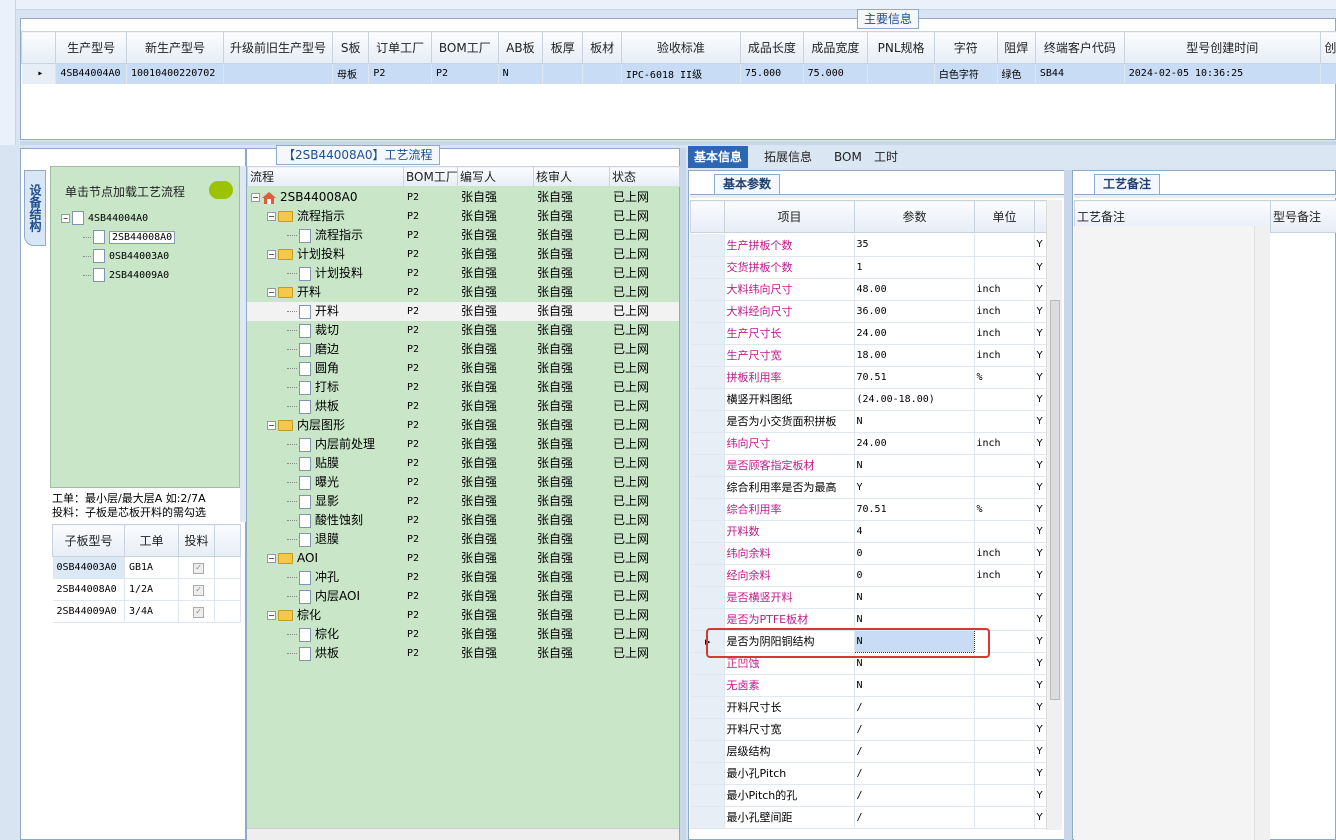 This screenshot has height=840, width=1336. I want to click on process-row: − 内层图形 P2 张自强 张自强 已上网, so click(463, 425).